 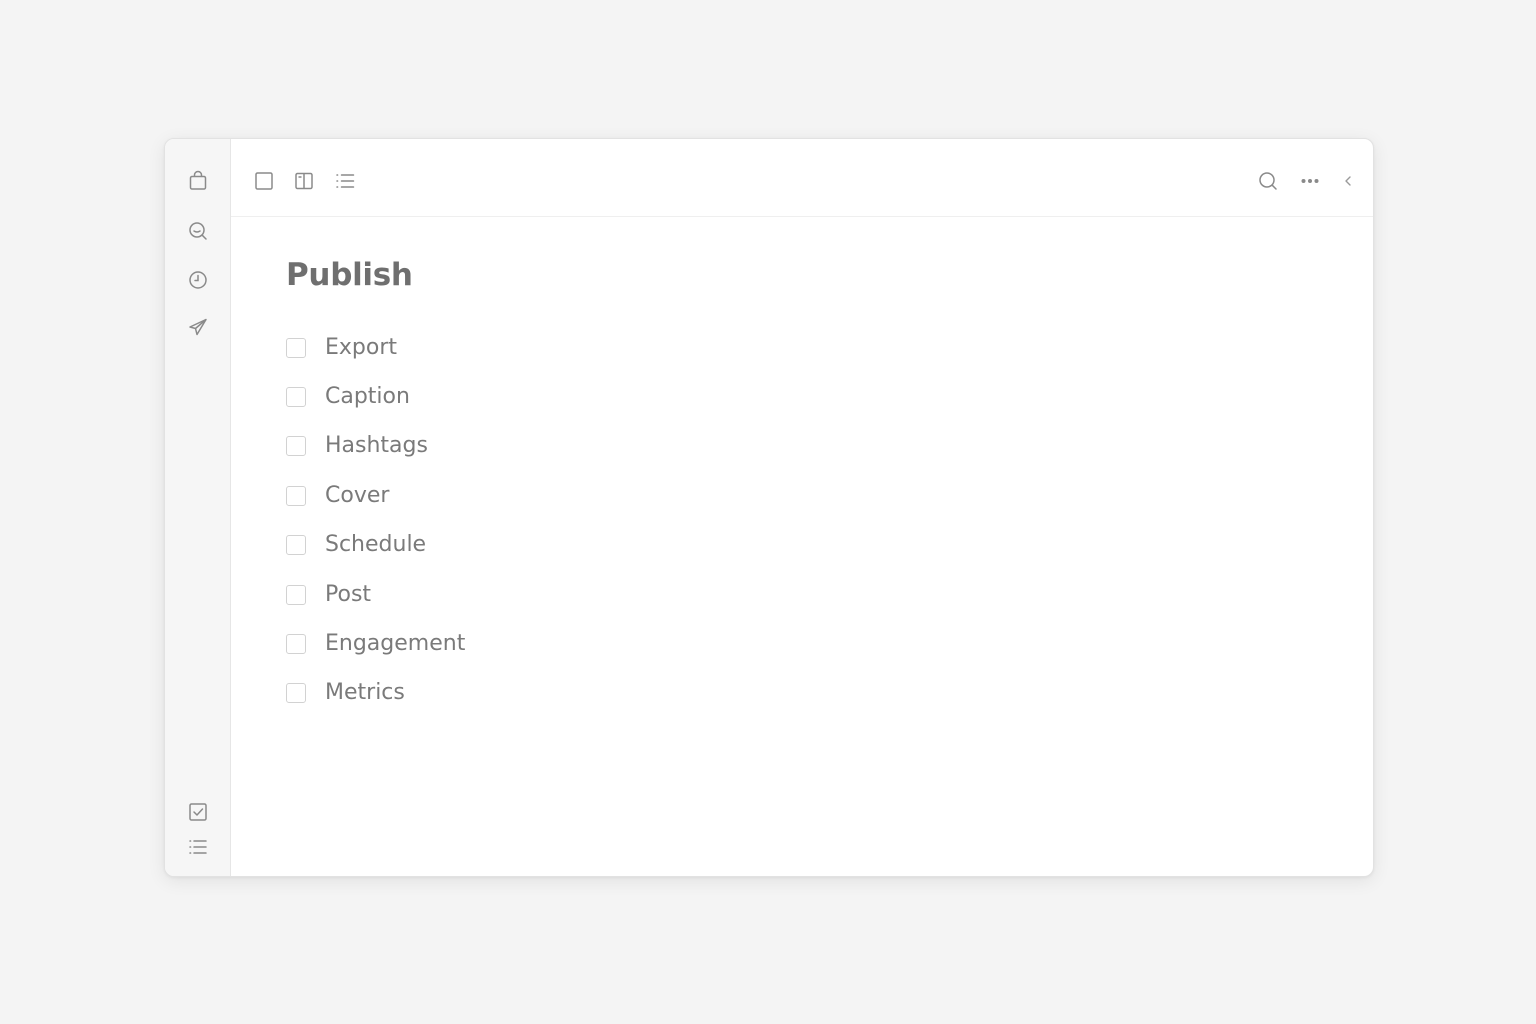 What do you see at coordinates (809, 347) in the screenshot?
I see `task-item: Export` at bounding box center [809, 347].